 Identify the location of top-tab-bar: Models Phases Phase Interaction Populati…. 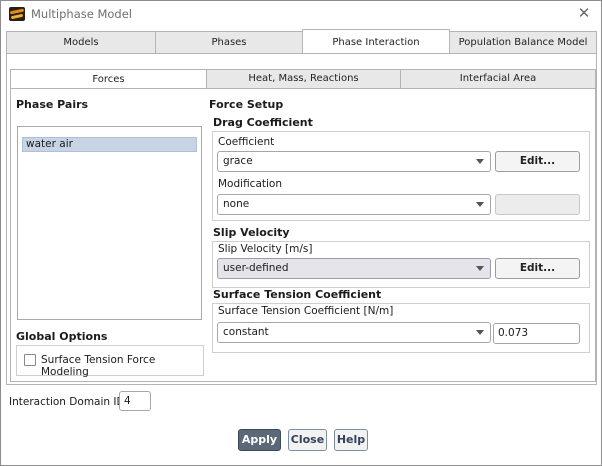
(301, 41).